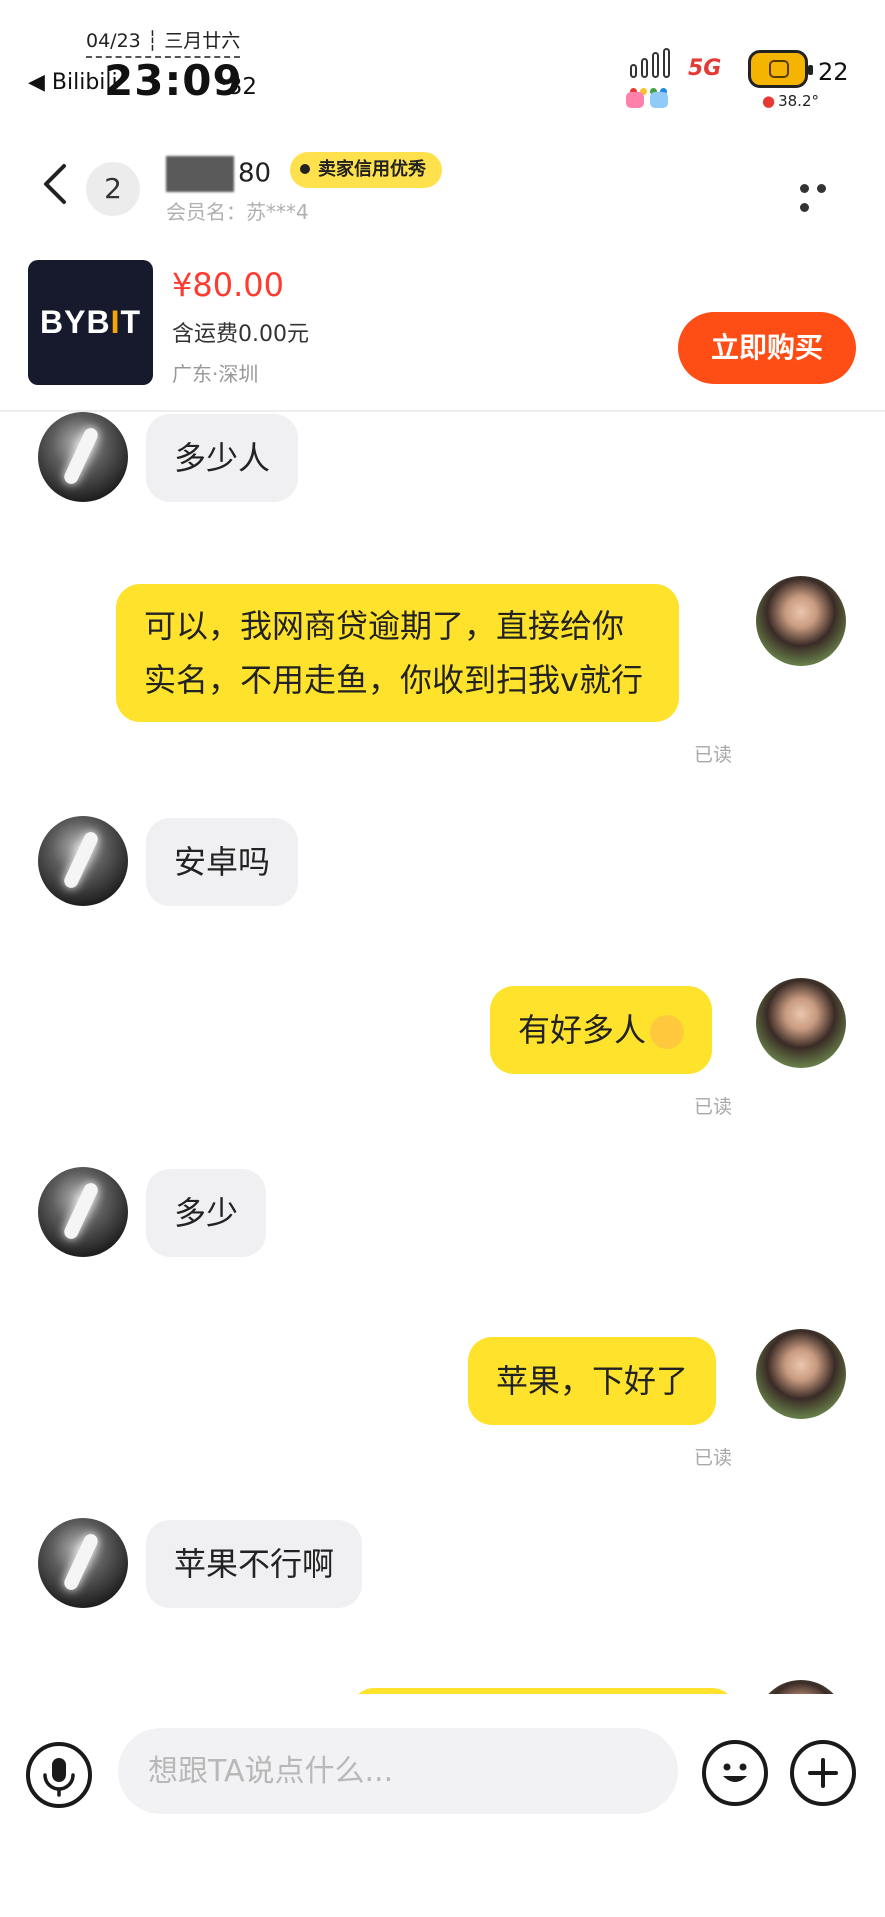 The width and height of the screenshot is (885, 1917). What do you see at coordinates (442, 332) in the screenshot?
I see `product-card: BYBIT ¥80.00 含运费0.00元 广东·深圳 立即购买` at bounding box center [442, 332].